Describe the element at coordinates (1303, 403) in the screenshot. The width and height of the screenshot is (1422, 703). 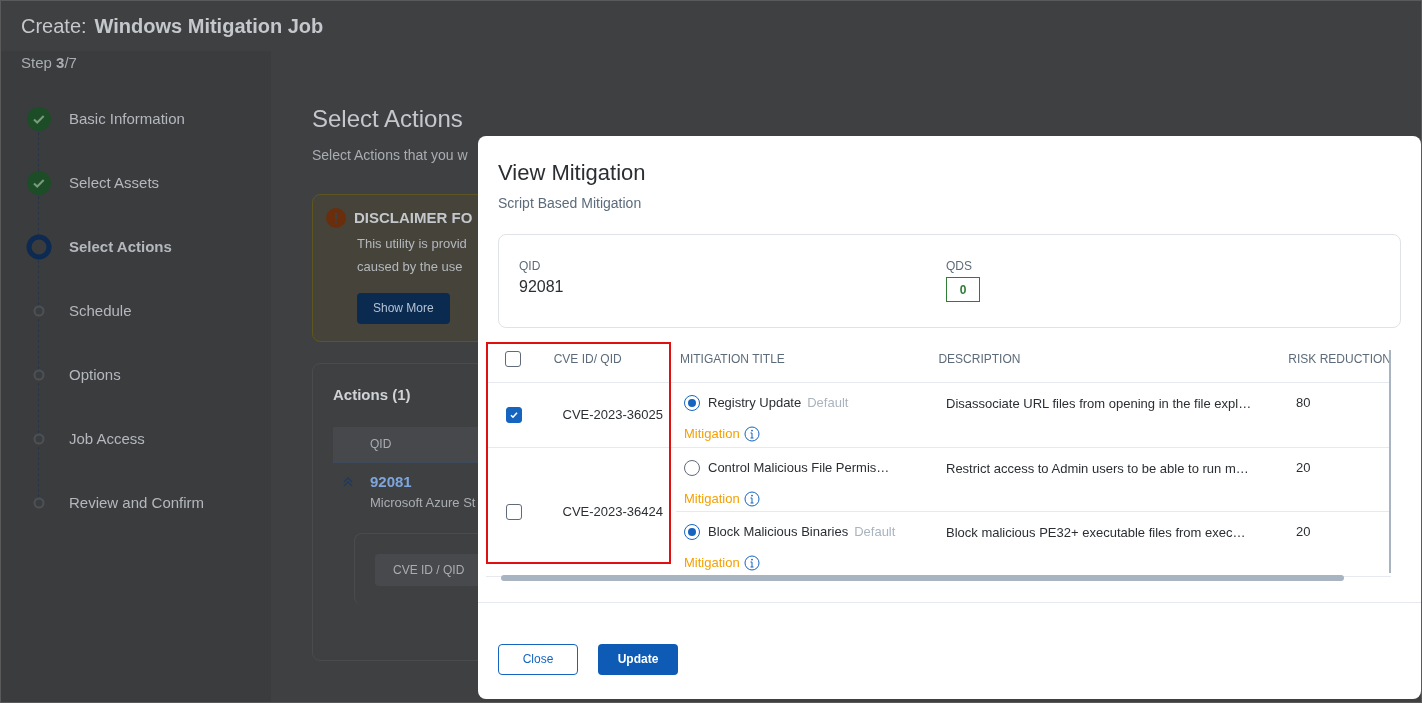
I see `risk-reduction-value: 80` at that location.